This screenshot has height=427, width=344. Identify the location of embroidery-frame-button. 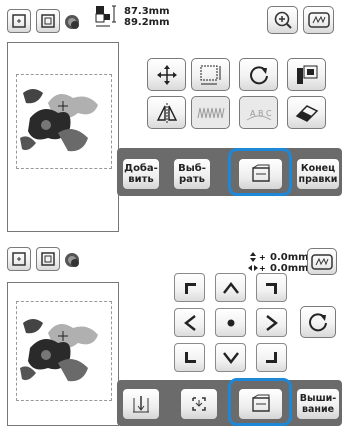
(318, 20).